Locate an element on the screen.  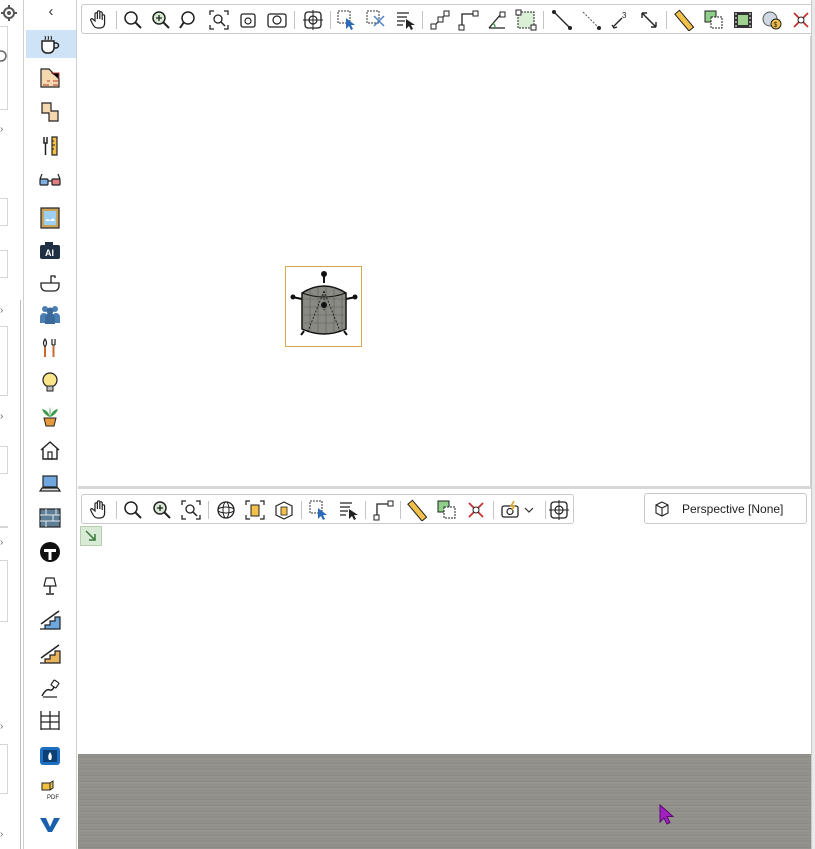
dimension-button is located at coordinates (591, 20).